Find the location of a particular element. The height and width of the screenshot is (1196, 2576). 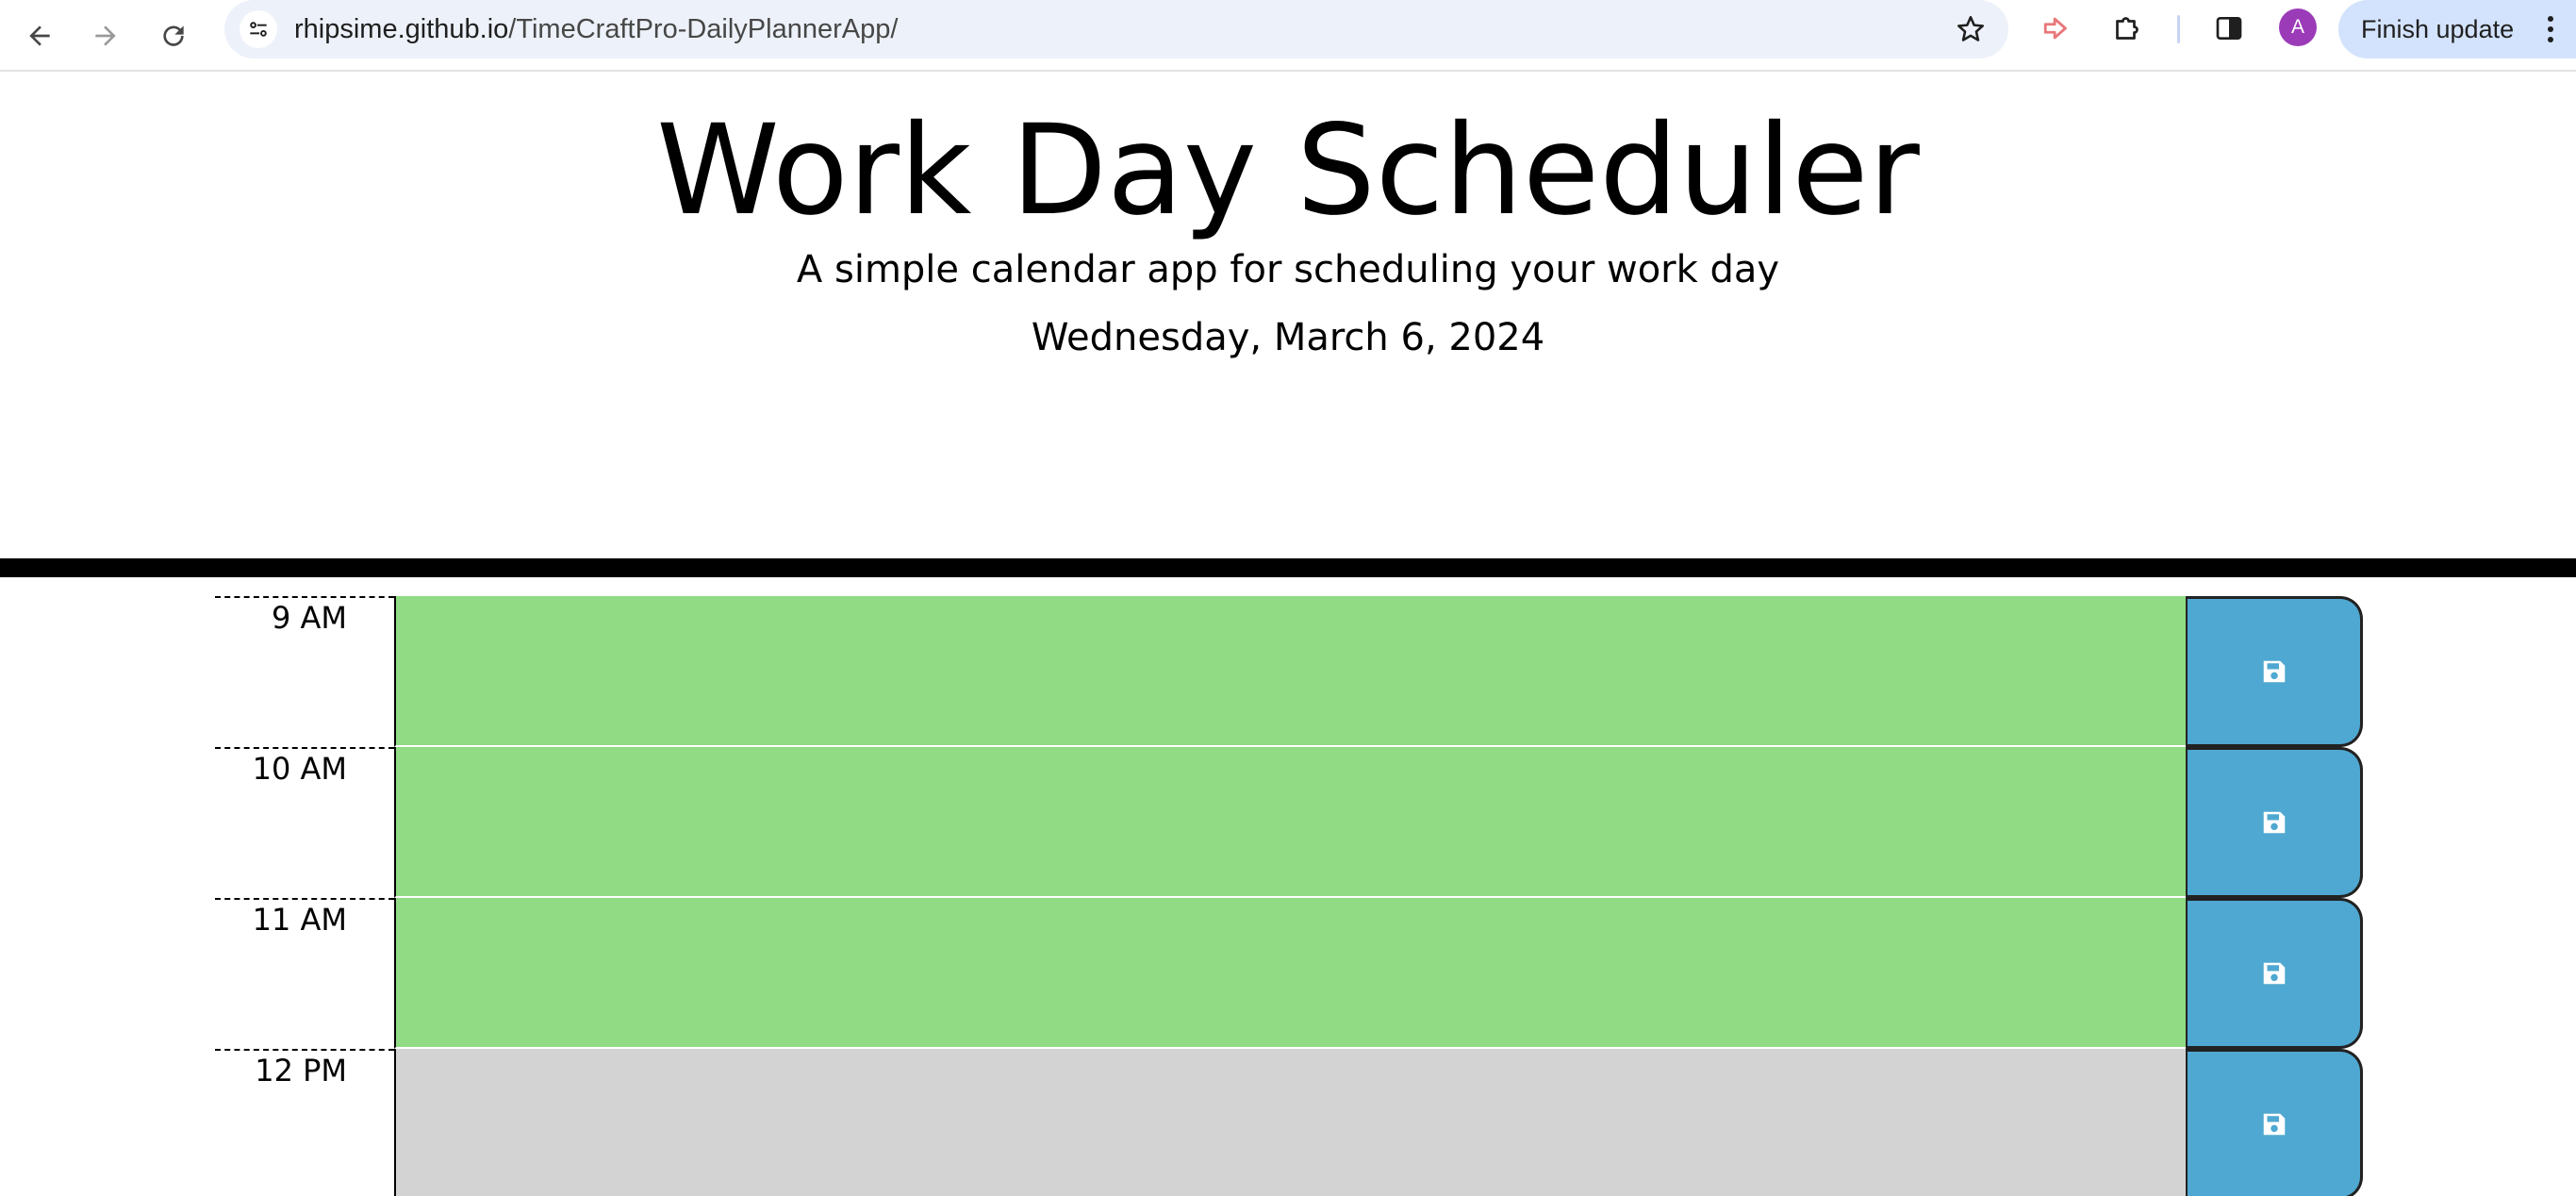

forward-arrow-icon is located at coordinates (105, 36).